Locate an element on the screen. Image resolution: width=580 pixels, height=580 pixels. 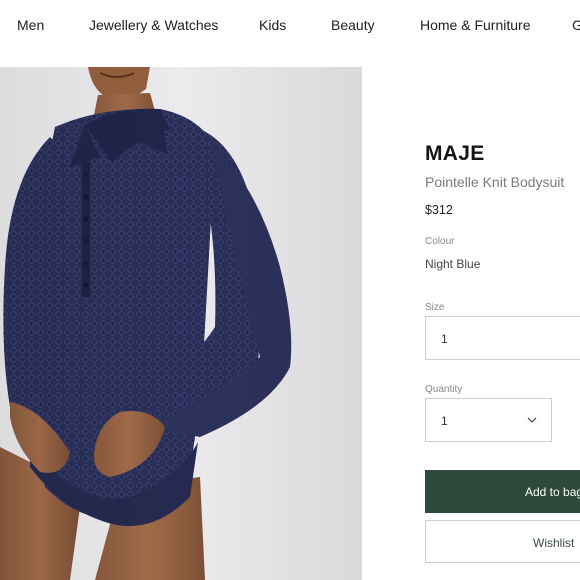
size-select: 1 is located at coordinates (502, 338).